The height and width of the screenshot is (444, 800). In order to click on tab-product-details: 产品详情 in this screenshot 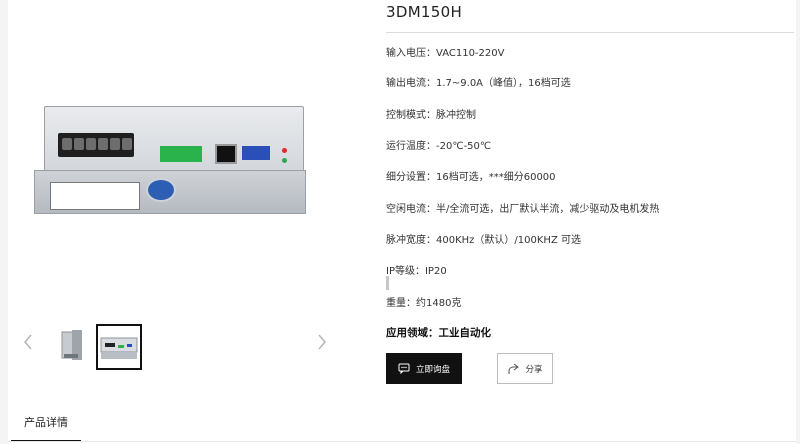, I will do `click(46, 427)`.